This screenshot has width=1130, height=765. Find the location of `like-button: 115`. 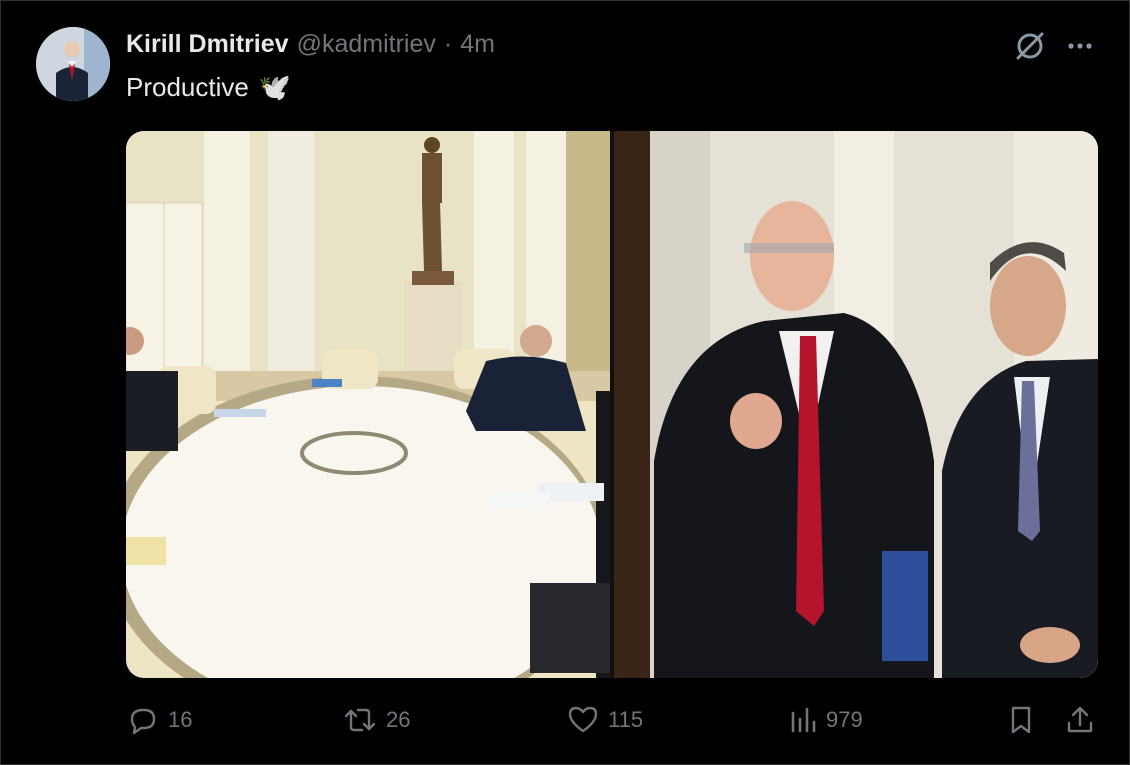

like-button: 115 is located at coordinates (604, 720).